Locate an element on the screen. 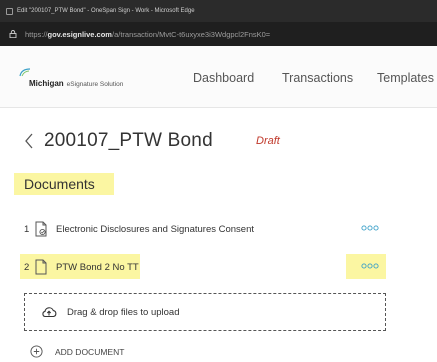 The width and height of the screenshot is (437, 362). document-index: 1 is located at coordinates (27, 229).